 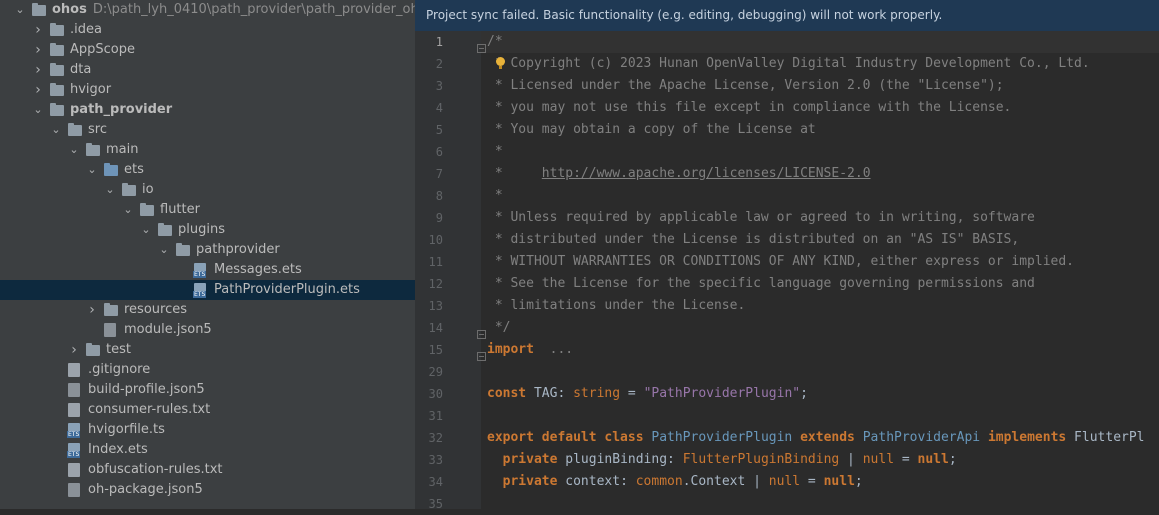 What do you see at coordinates (201, 229) in the screenshot?
I see `tree-item-name: plugins` at bounding box center [201, 229].